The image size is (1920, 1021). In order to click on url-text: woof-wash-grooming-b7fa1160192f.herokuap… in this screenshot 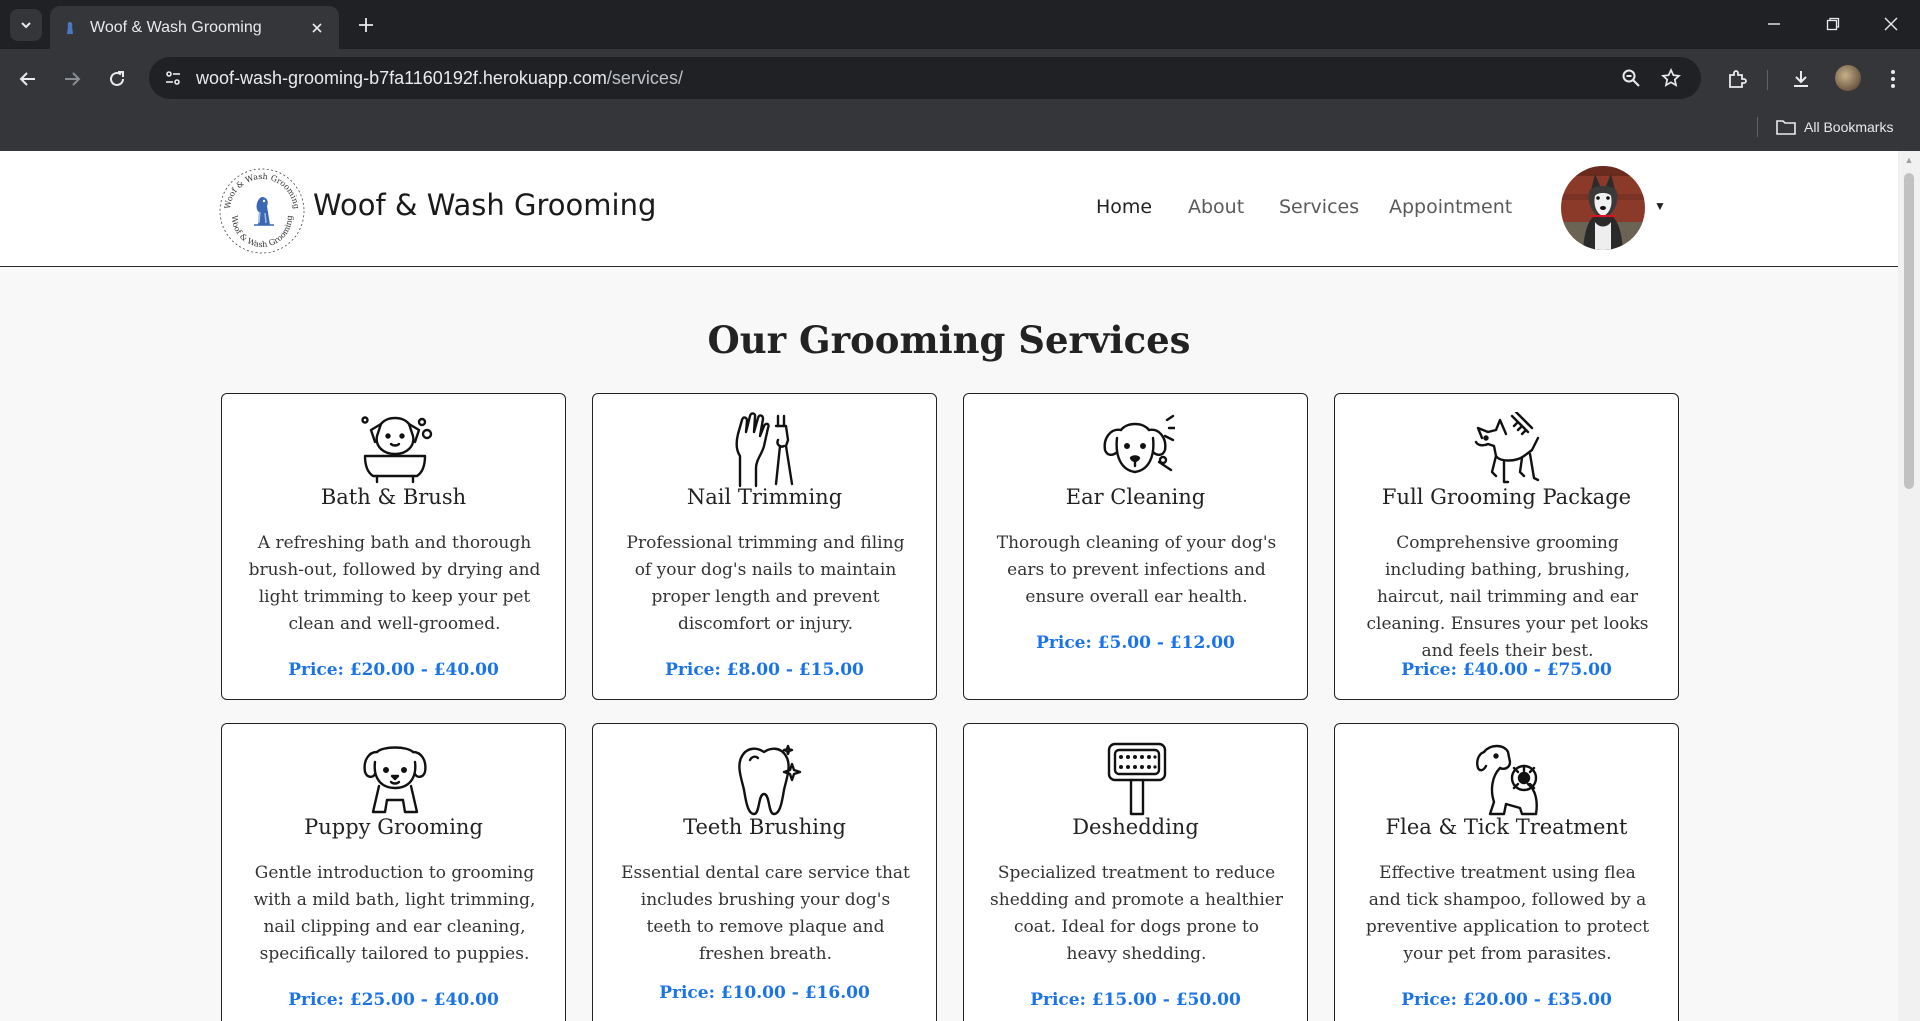, I will do `click(439, 78)`.